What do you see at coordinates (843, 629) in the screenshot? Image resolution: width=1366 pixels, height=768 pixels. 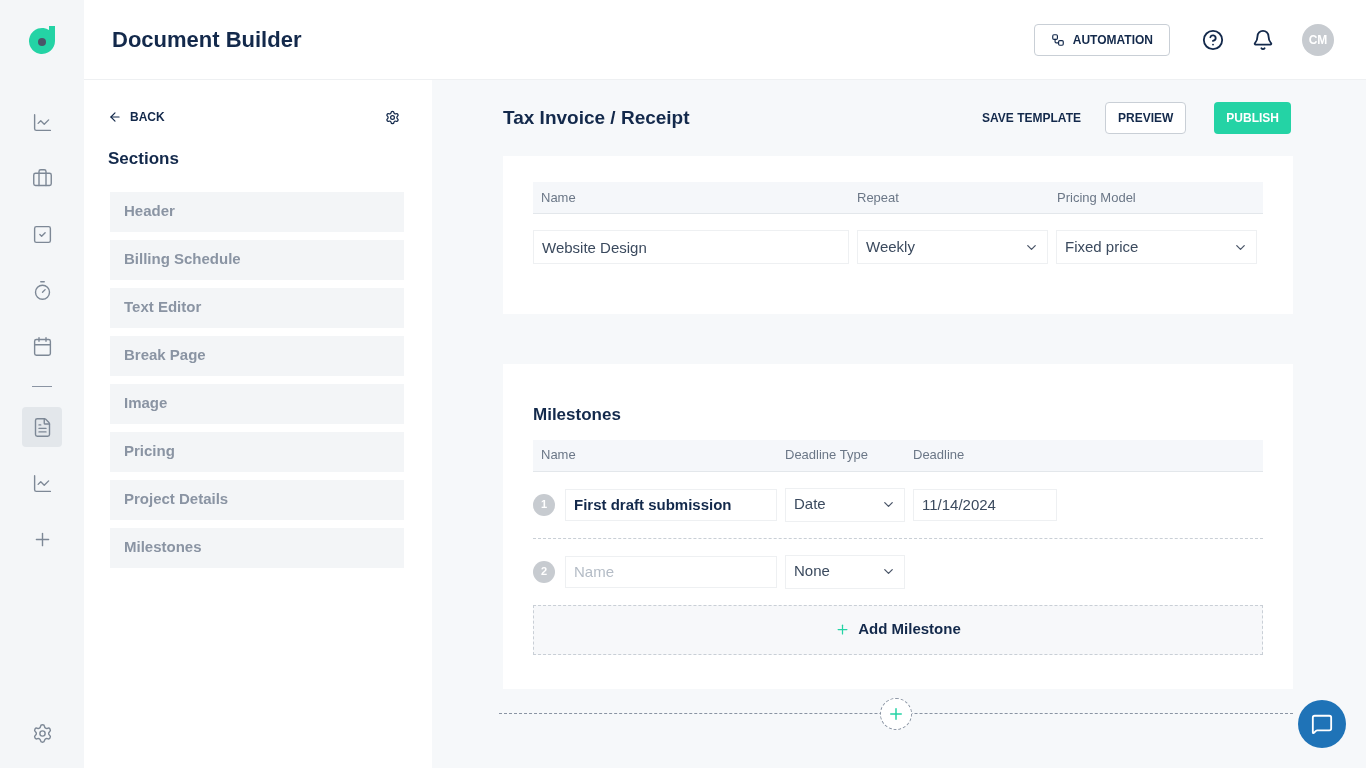 I see `plus-icon` at bounding box center [843, 629].